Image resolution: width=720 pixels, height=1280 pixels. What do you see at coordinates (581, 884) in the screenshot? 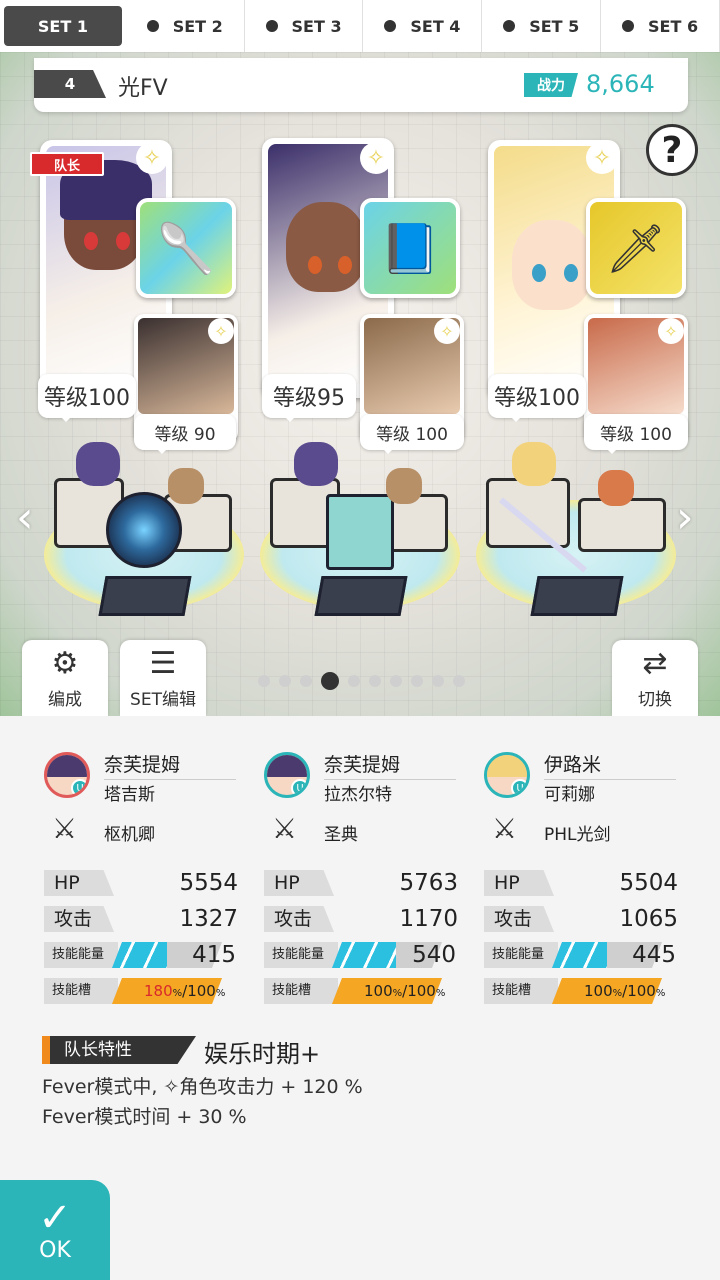
I see `hp-row: HP 5504` at bounding box center [581, 884].